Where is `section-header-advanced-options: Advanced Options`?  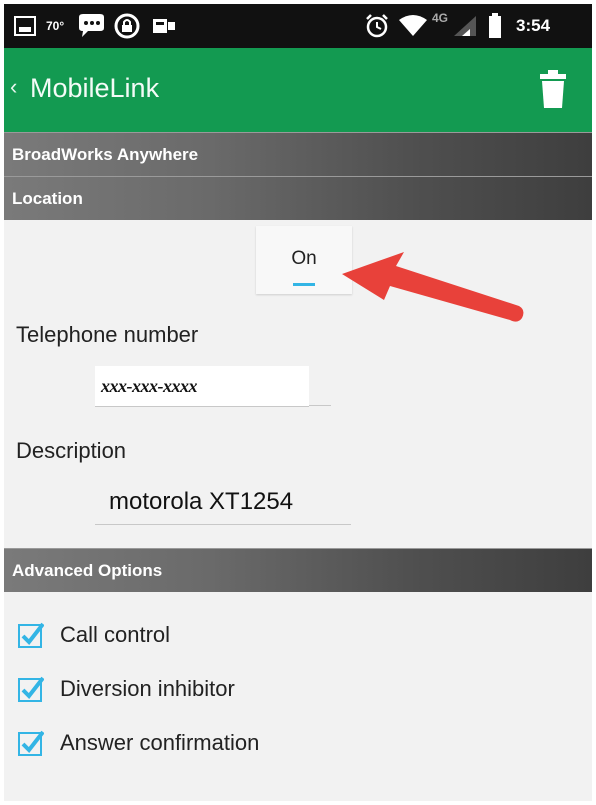
section-header-advanced-options: Advanced Options is located at coordinates (298, 570).